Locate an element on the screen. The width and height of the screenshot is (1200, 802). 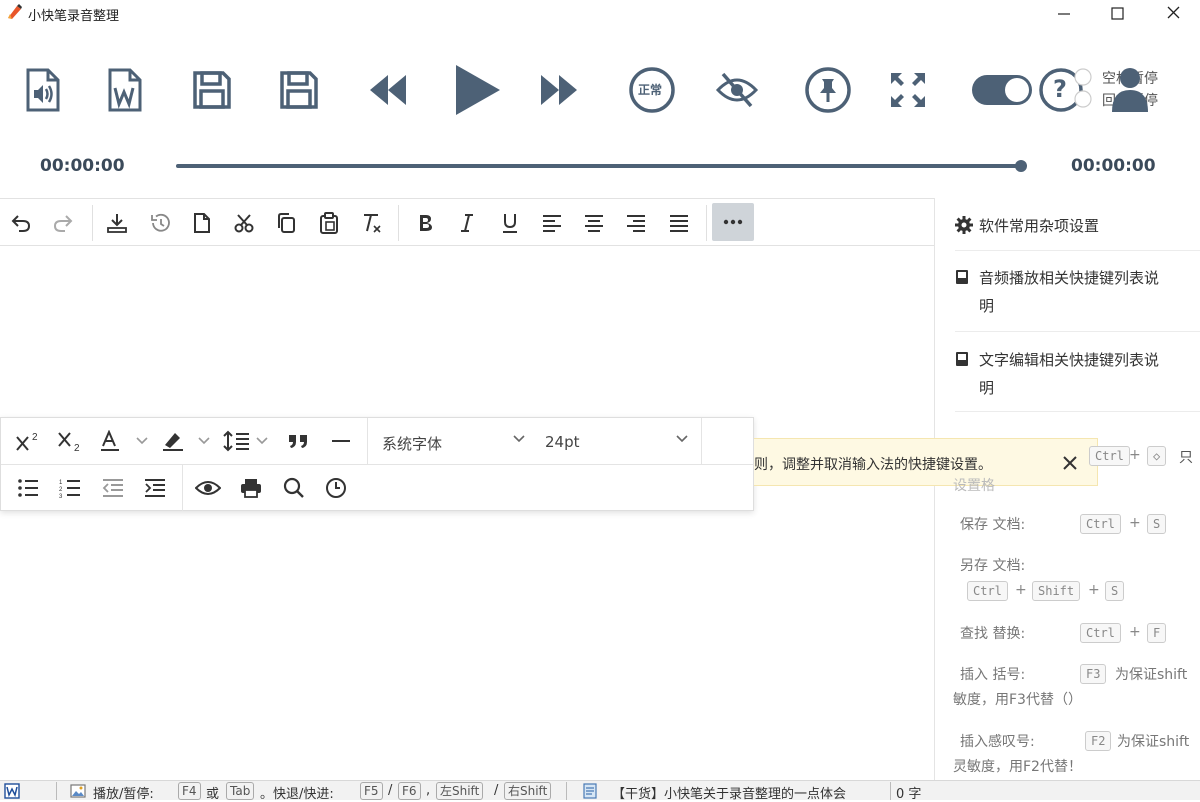
plus-sign: + is located at coordinates (1135, 632).